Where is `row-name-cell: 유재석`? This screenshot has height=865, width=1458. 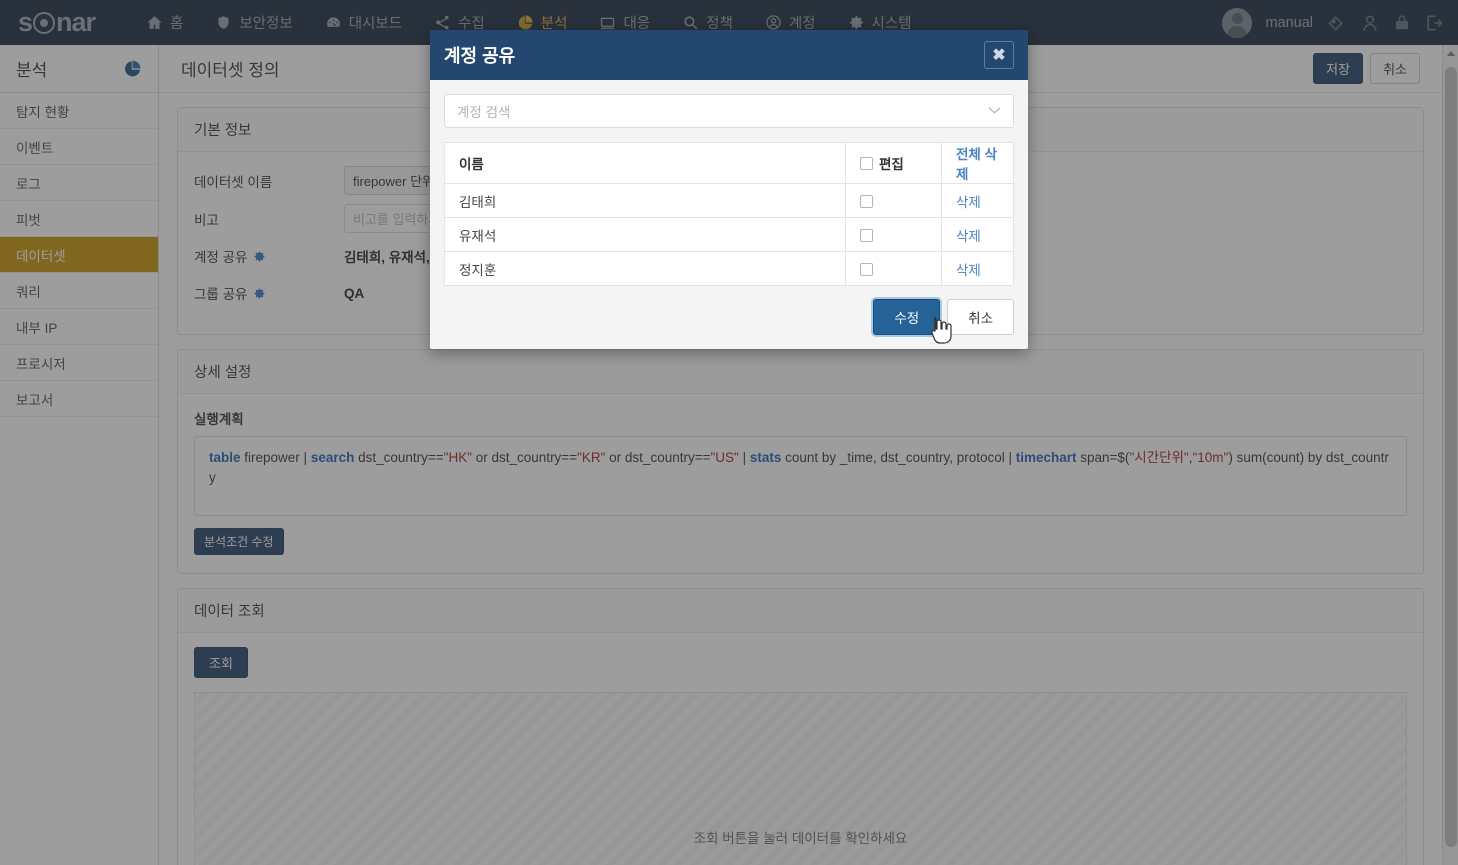
row-name-cell: 유재석 is located at coordinates (645, 234).